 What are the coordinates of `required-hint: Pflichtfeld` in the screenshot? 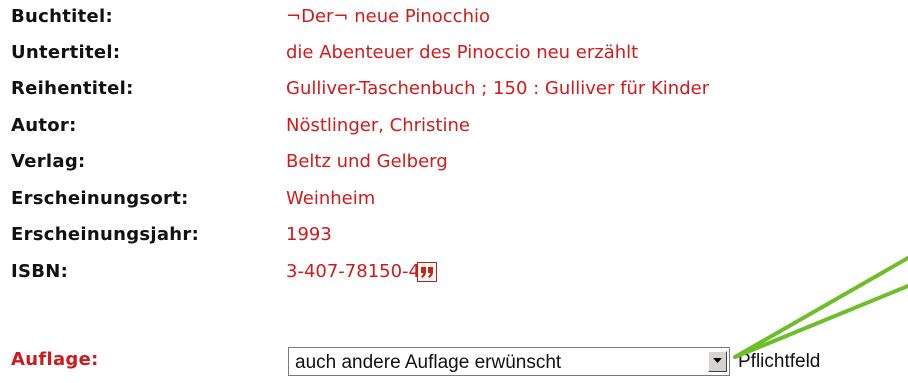 It's located at (779, 361).